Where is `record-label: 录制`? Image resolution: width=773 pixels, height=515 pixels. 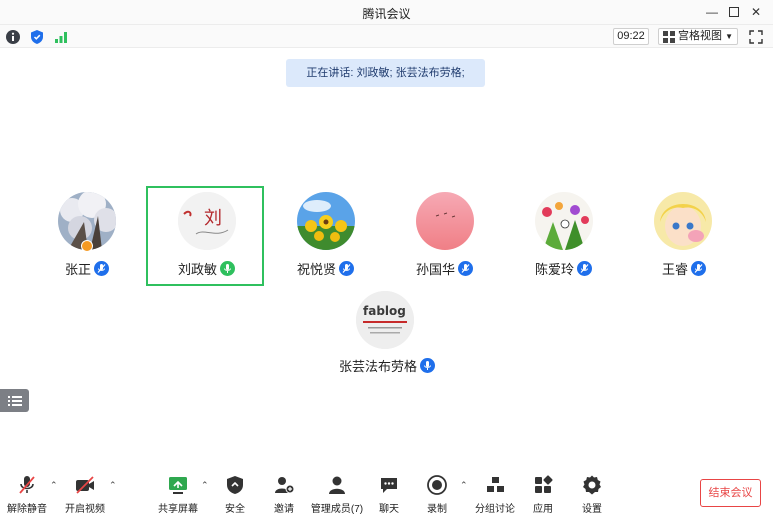
record-label: 录制 is located at coordinates (437, 509).